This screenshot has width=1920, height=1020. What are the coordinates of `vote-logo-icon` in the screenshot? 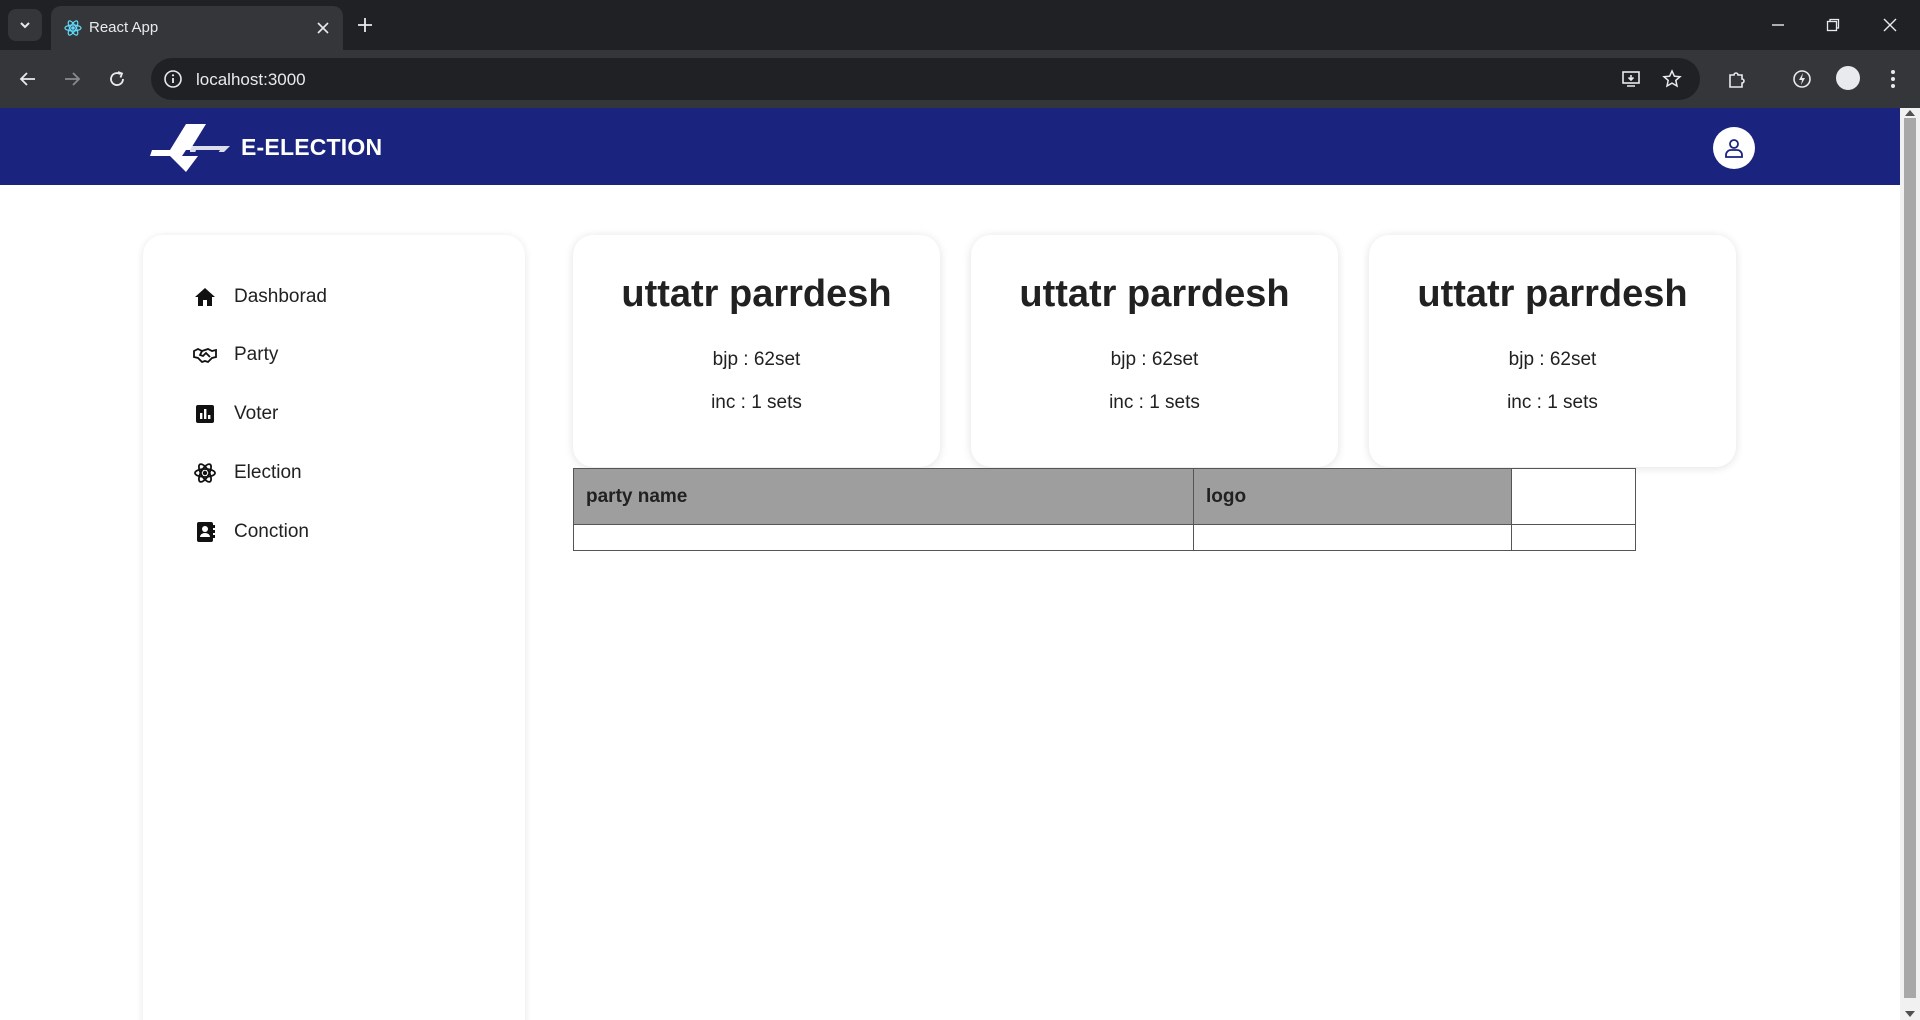 It's located at (190, 148).